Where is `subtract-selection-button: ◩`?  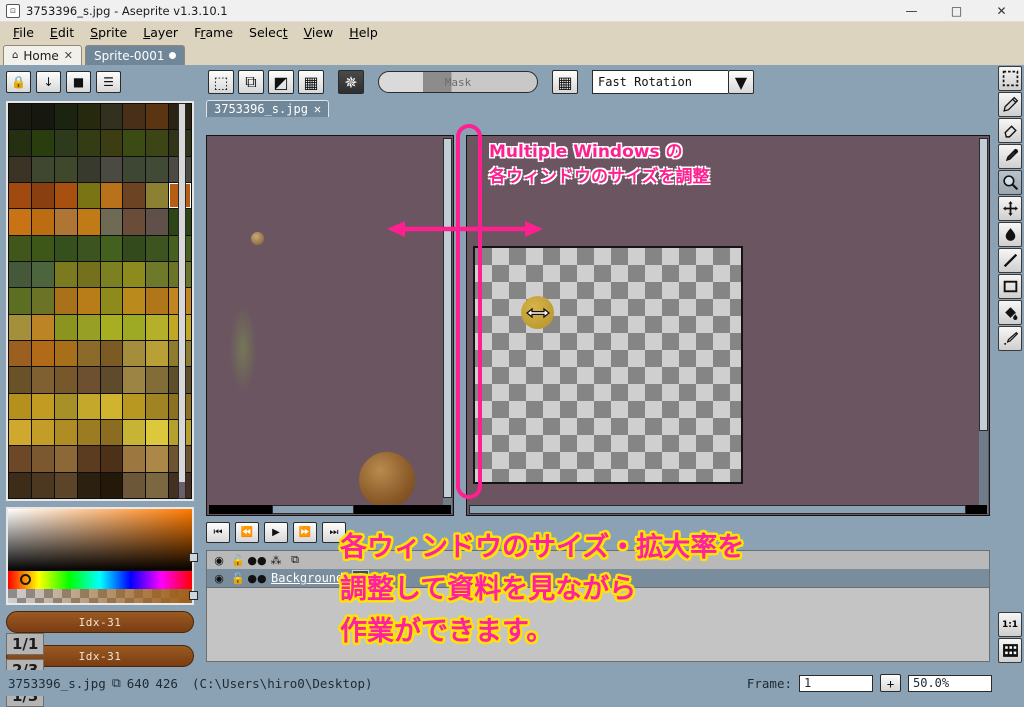
subtract-selection-button: ◩ is located at coordinates (281, 82).